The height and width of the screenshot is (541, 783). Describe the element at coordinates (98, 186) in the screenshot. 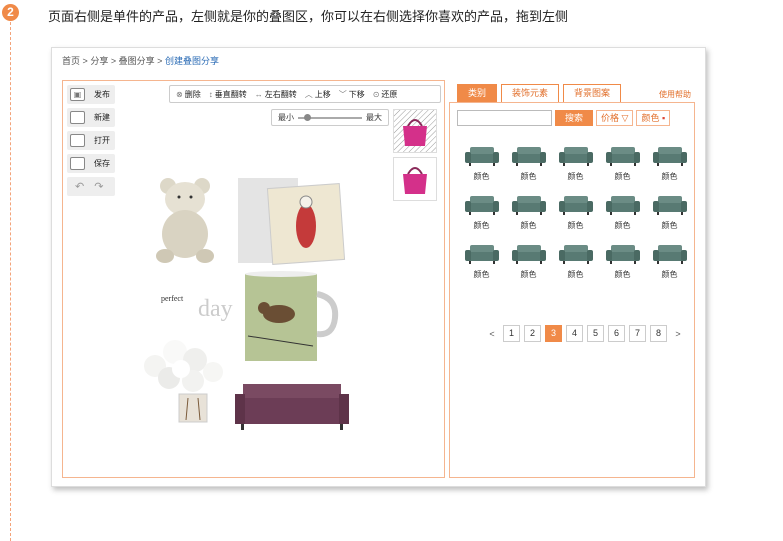

I see `redo-icon: ↷` at that location.